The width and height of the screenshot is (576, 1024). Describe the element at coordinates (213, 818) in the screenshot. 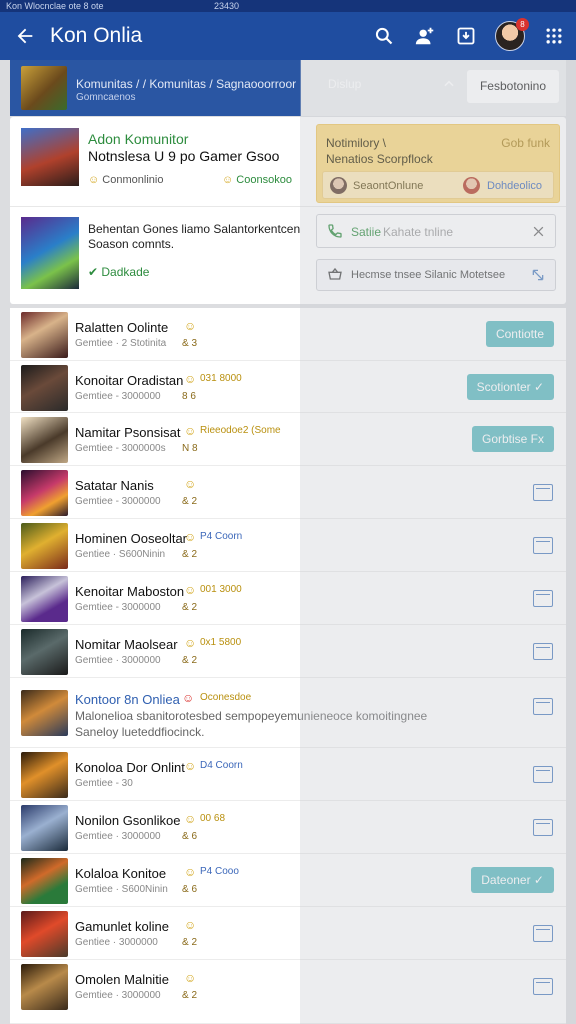

I see `item-badge: 00 68` at that location.